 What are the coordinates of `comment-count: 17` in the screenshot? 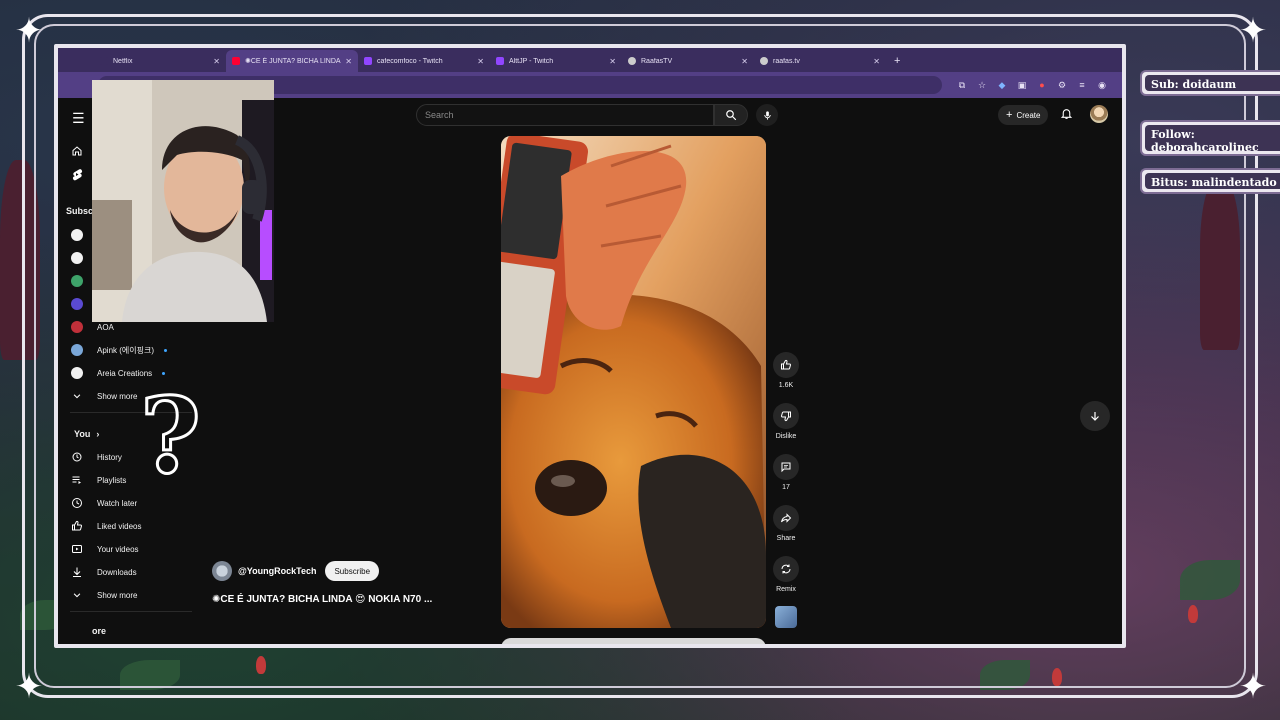 It's located at (786, 487).